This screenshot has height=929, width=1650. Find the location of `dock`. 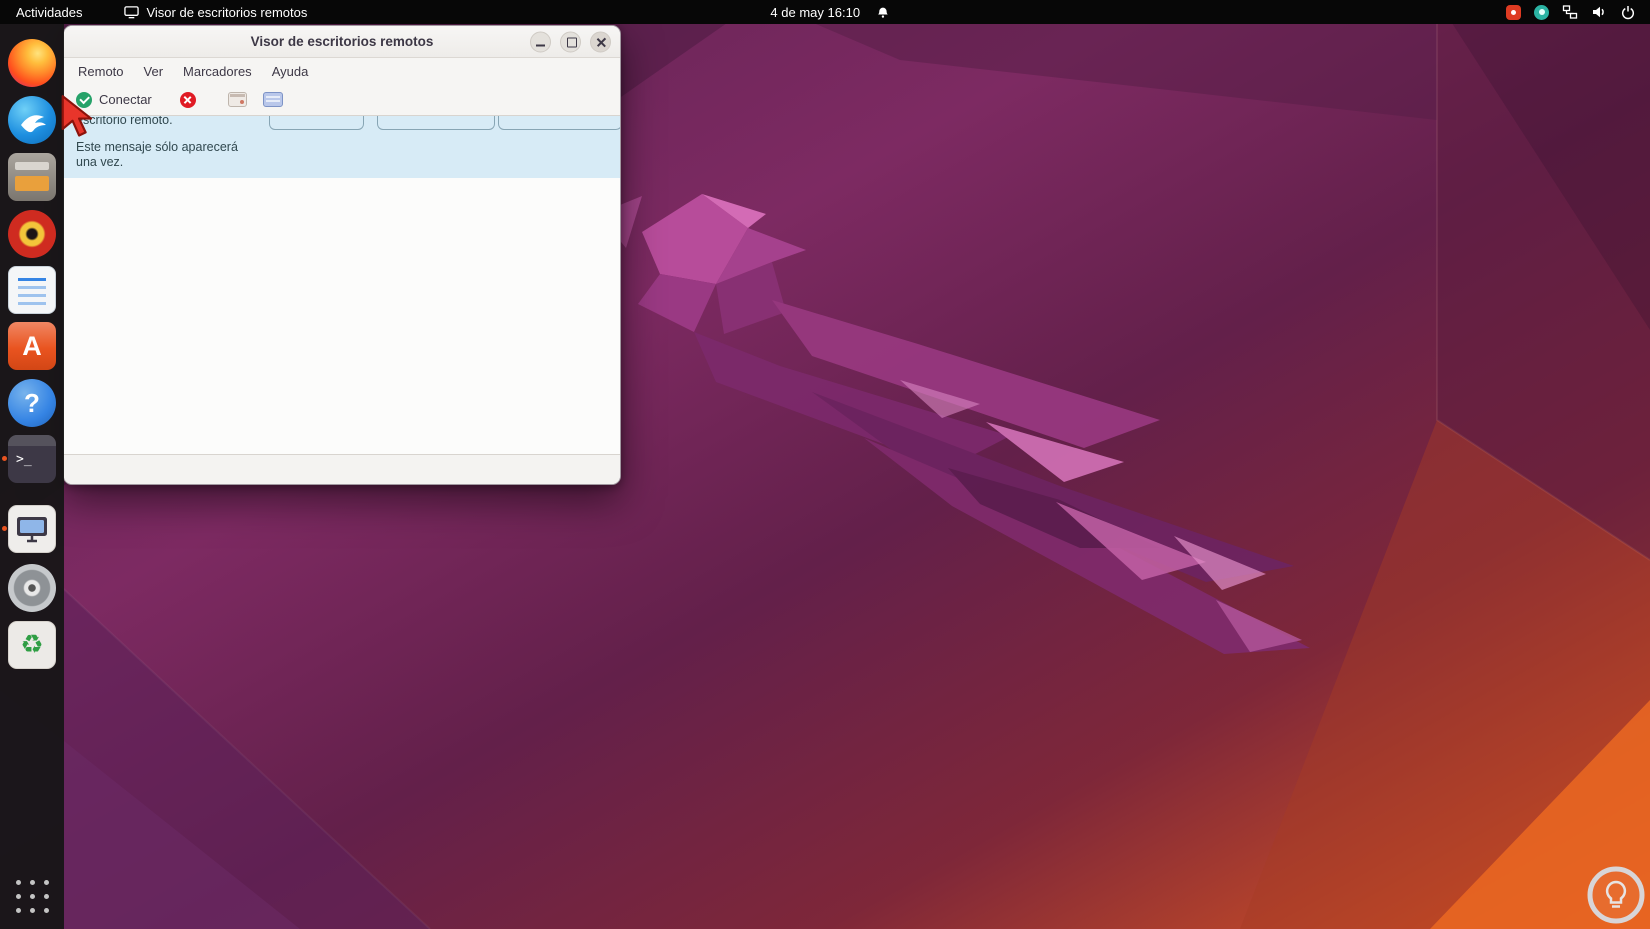

dock is located at coordinates (32, 476).